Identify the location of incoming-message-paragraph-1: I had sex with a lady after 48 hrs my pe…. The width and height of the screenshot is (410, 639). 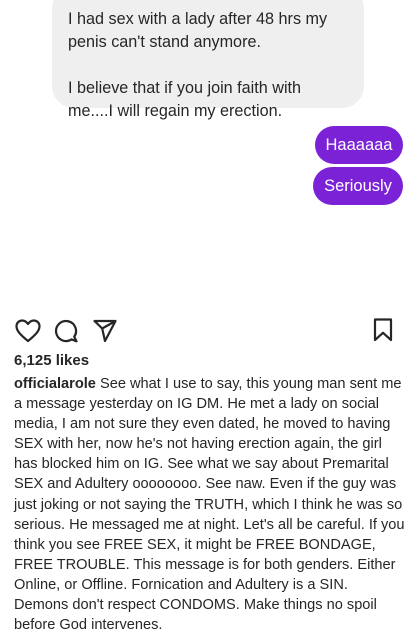
(198, 30).